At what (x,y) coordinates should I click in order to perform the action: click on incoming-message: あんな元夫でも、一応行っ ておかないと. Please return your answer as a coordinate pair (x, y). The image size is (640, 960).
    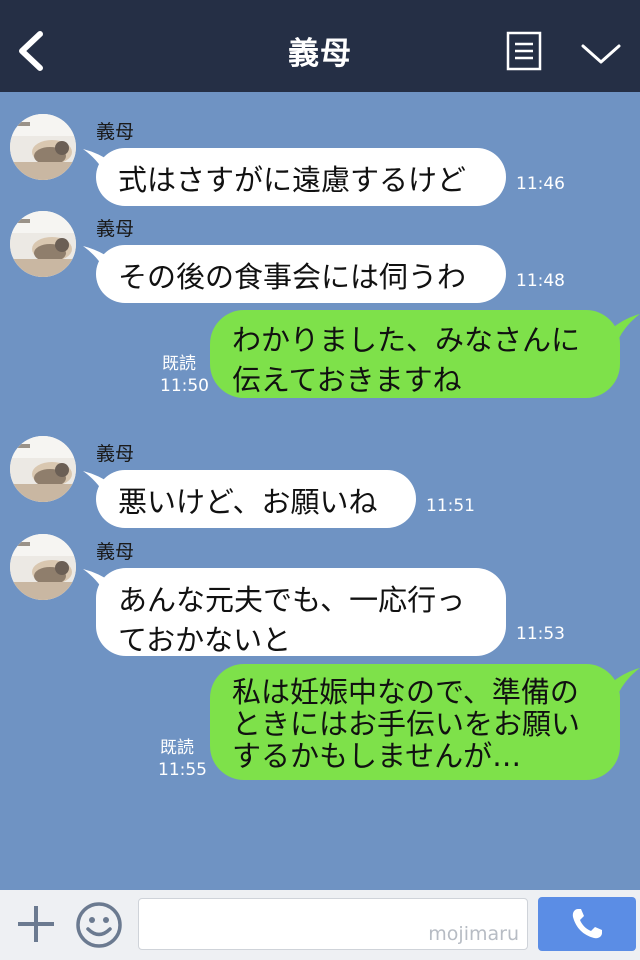
    Looking at the image, I should click on (301, 612).